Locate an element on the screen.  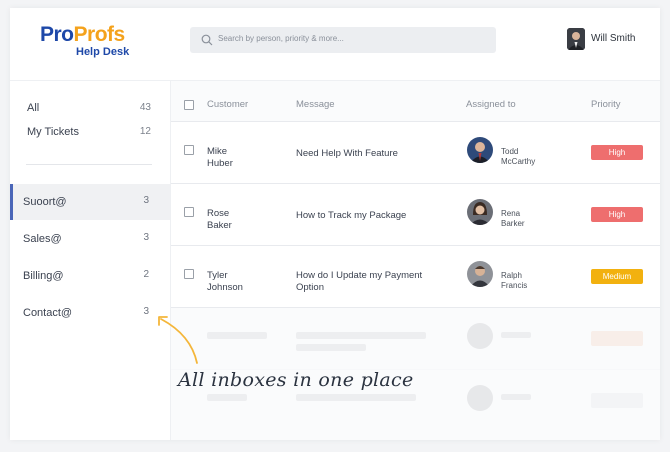
sidebar-item-sales-inbox: Sales@ 3 is located at coordinates (90, 239).